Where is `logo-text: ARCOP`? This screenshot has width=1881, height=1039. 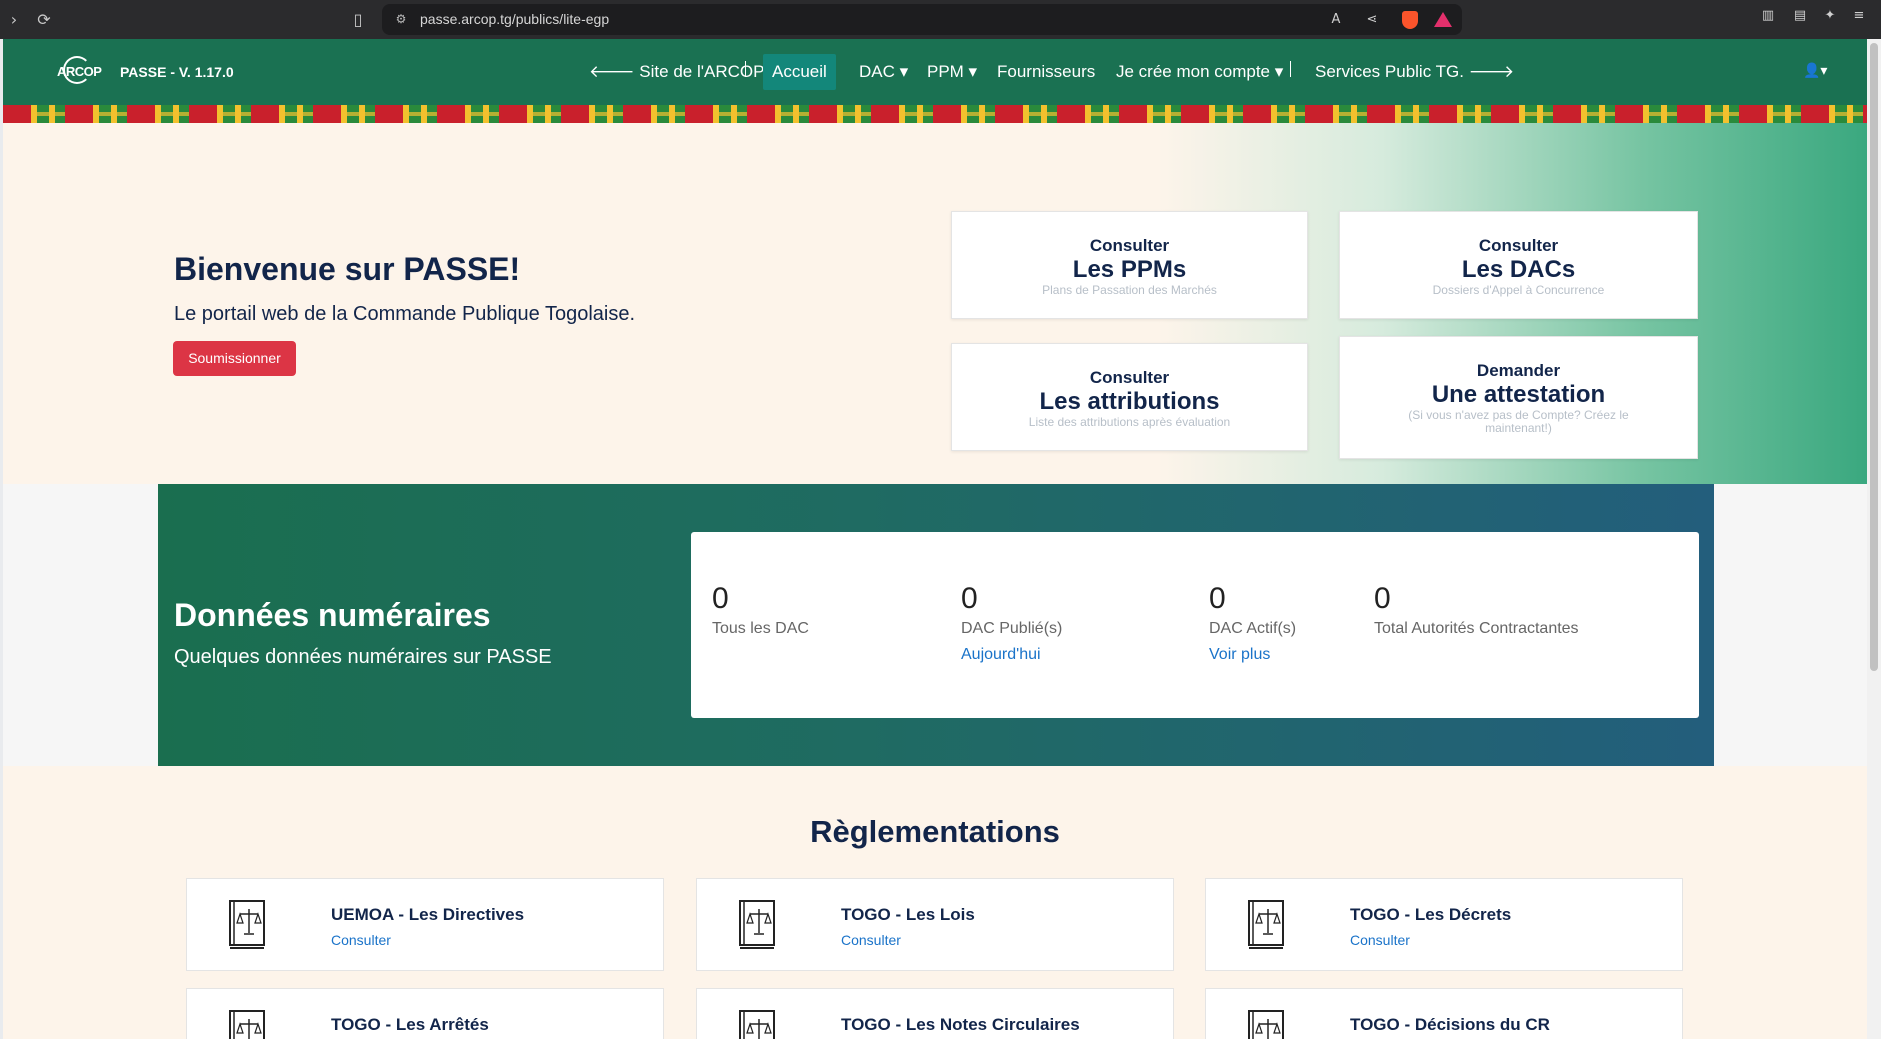 logo-text: ARCOP is located at coordinates (79, 71).